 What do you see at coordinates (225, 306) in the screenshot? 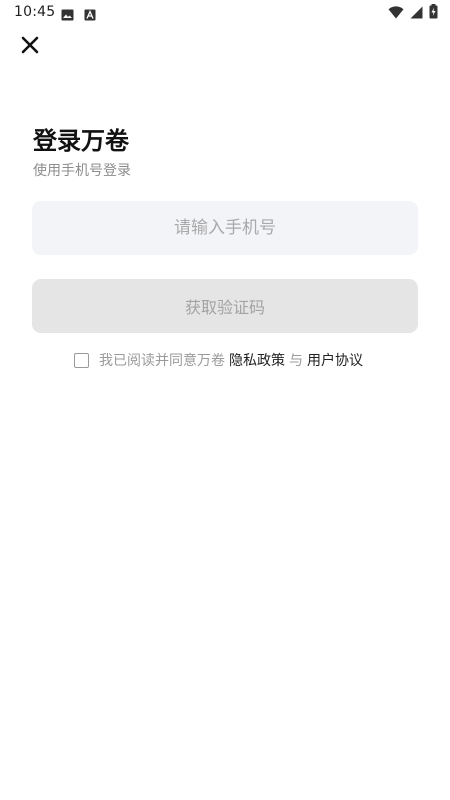
I see `get-code-button: 获取验证码` at bounding box center [225, 306].